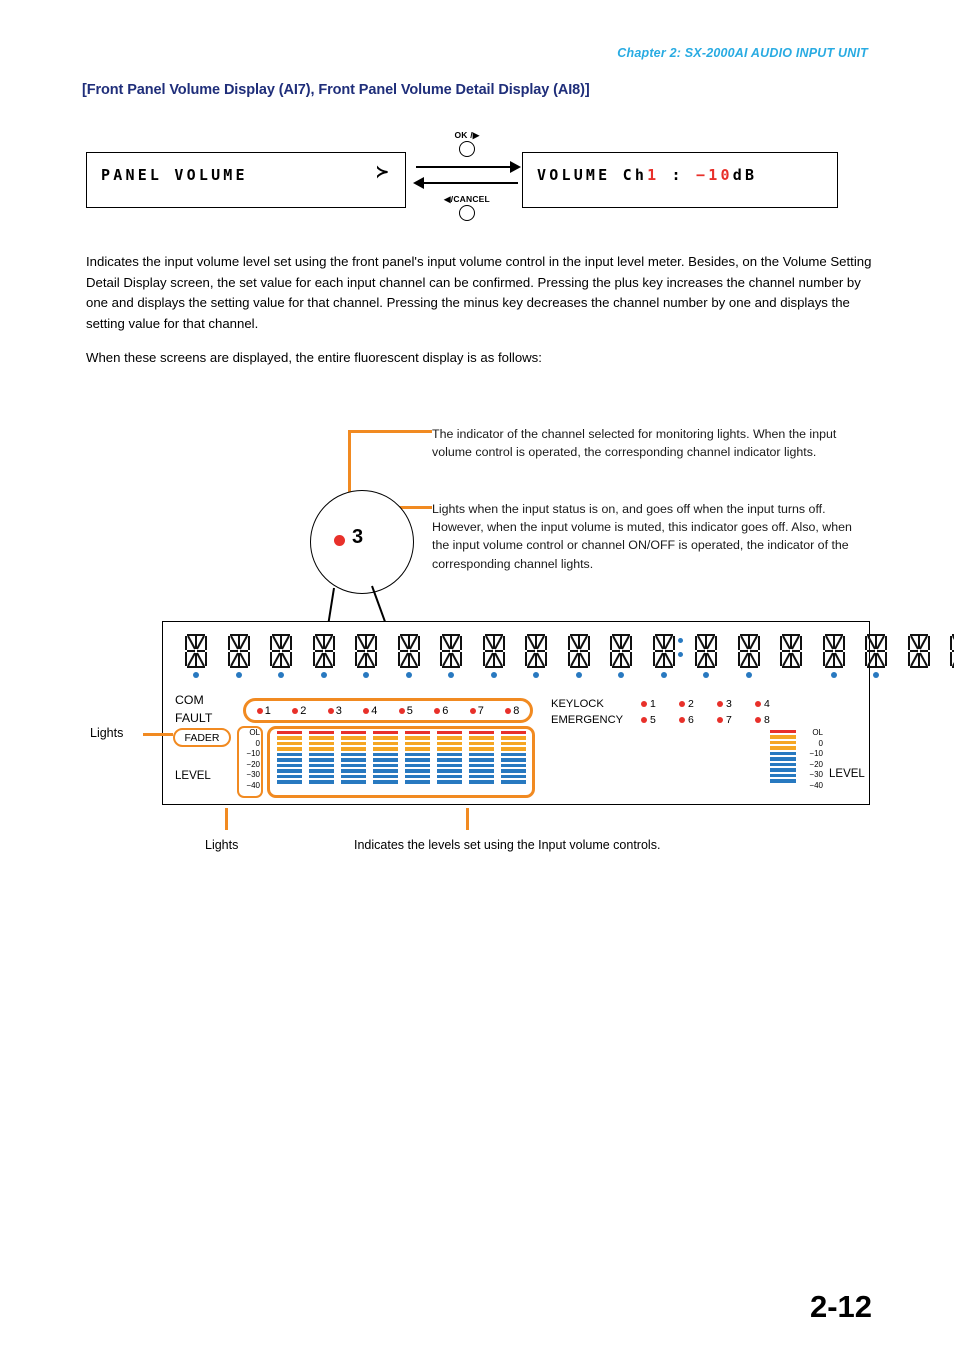 This screenshot has width=954, height=1351. I want to click on magnified-indicator-dot-icon, so click(339, 540).